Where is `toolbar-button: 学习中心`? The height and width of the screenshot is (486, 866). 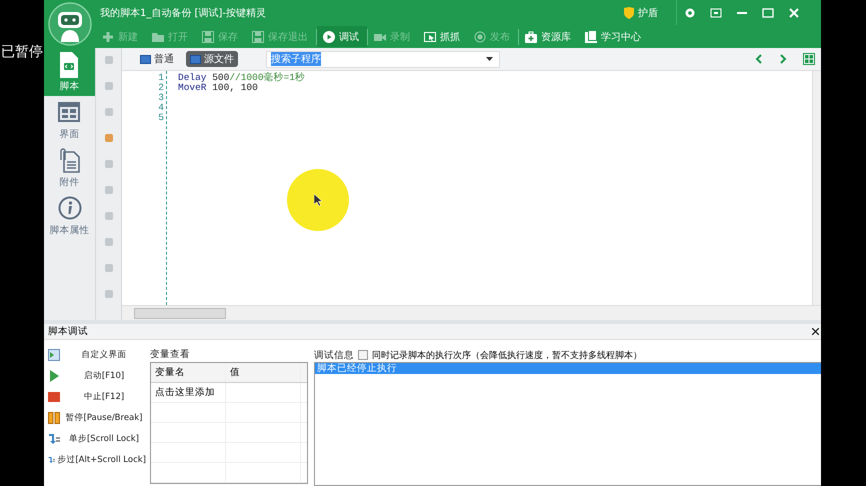
toolbar-button: 学习中心 is located at coordinates (614, 36).